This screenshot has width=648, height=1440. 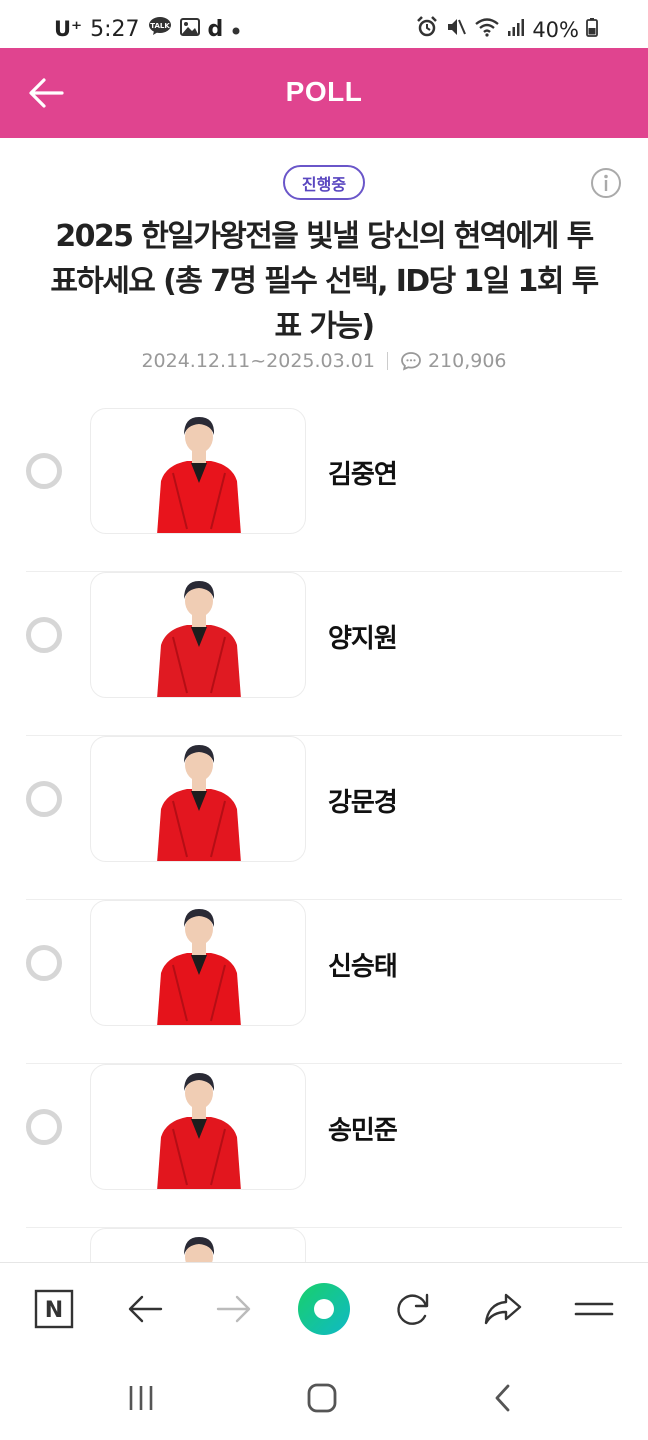 I want to click on refresh-icon, so click(x=413, y=1309).